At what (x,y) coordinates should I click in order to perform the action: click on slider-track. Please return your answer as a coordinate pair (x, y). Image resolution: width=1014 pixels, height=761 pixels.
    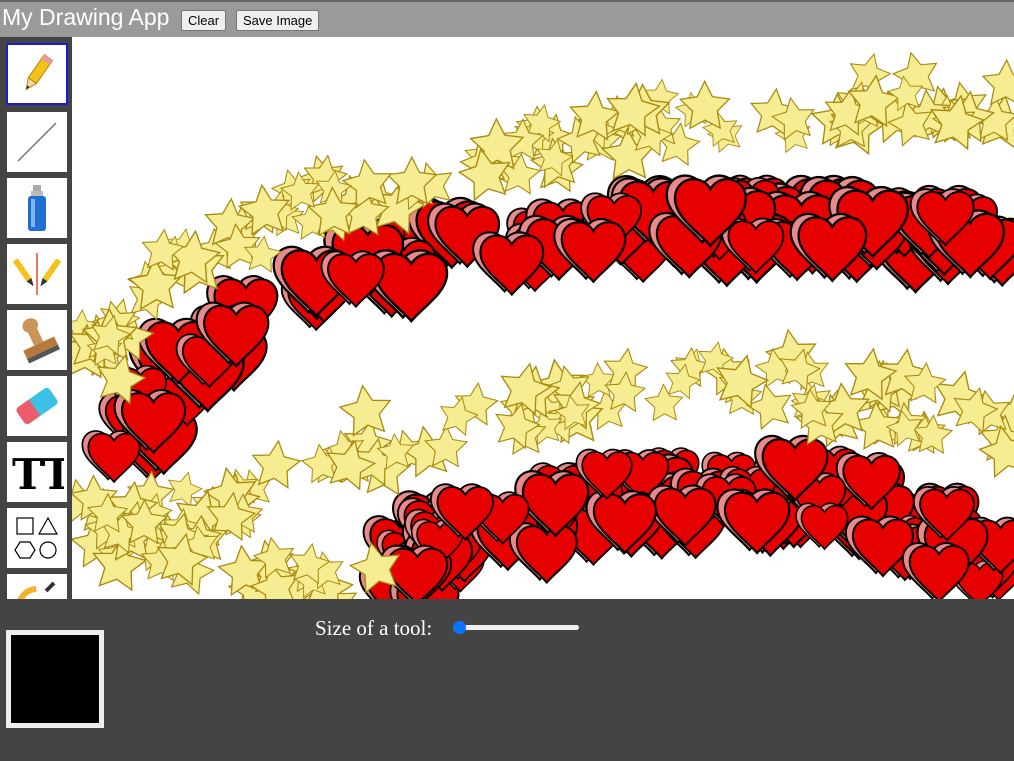
    Looking at the image, I should click on (517, 627).